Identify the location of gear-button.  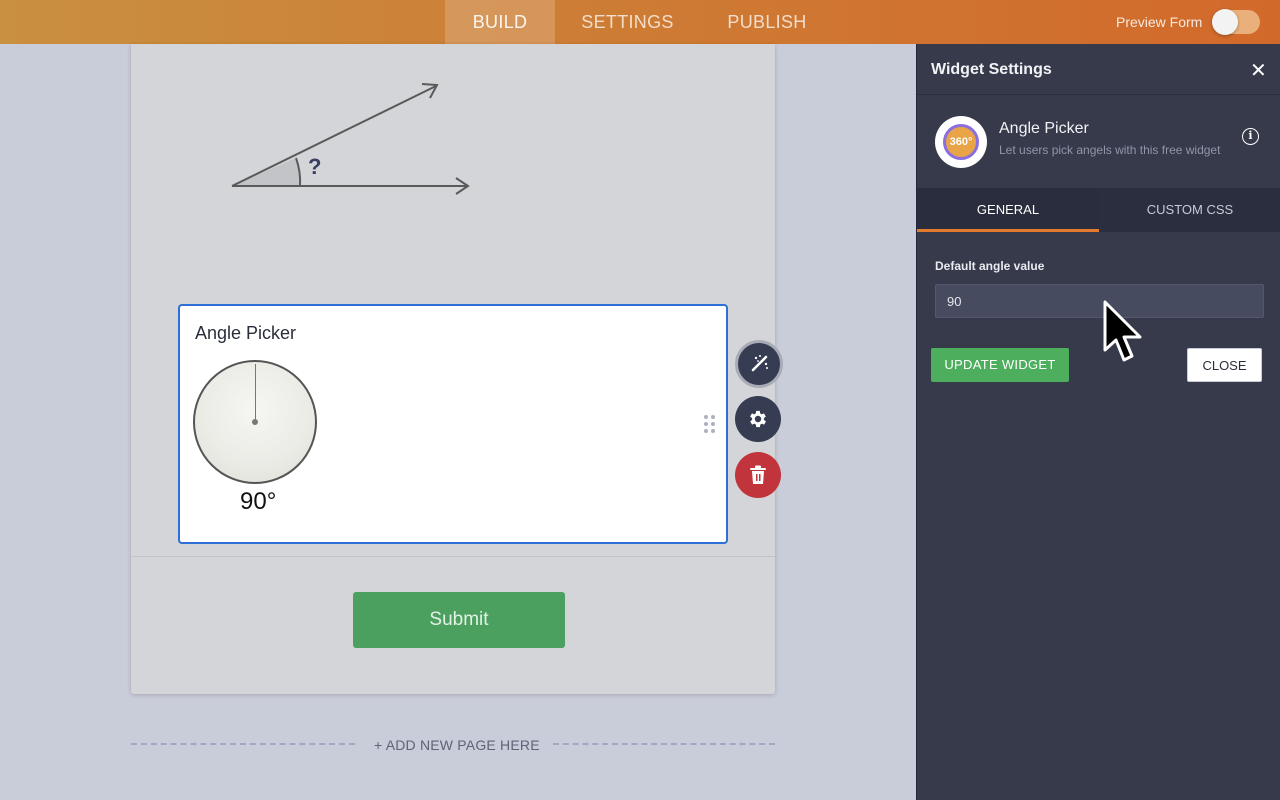
(758, 419).